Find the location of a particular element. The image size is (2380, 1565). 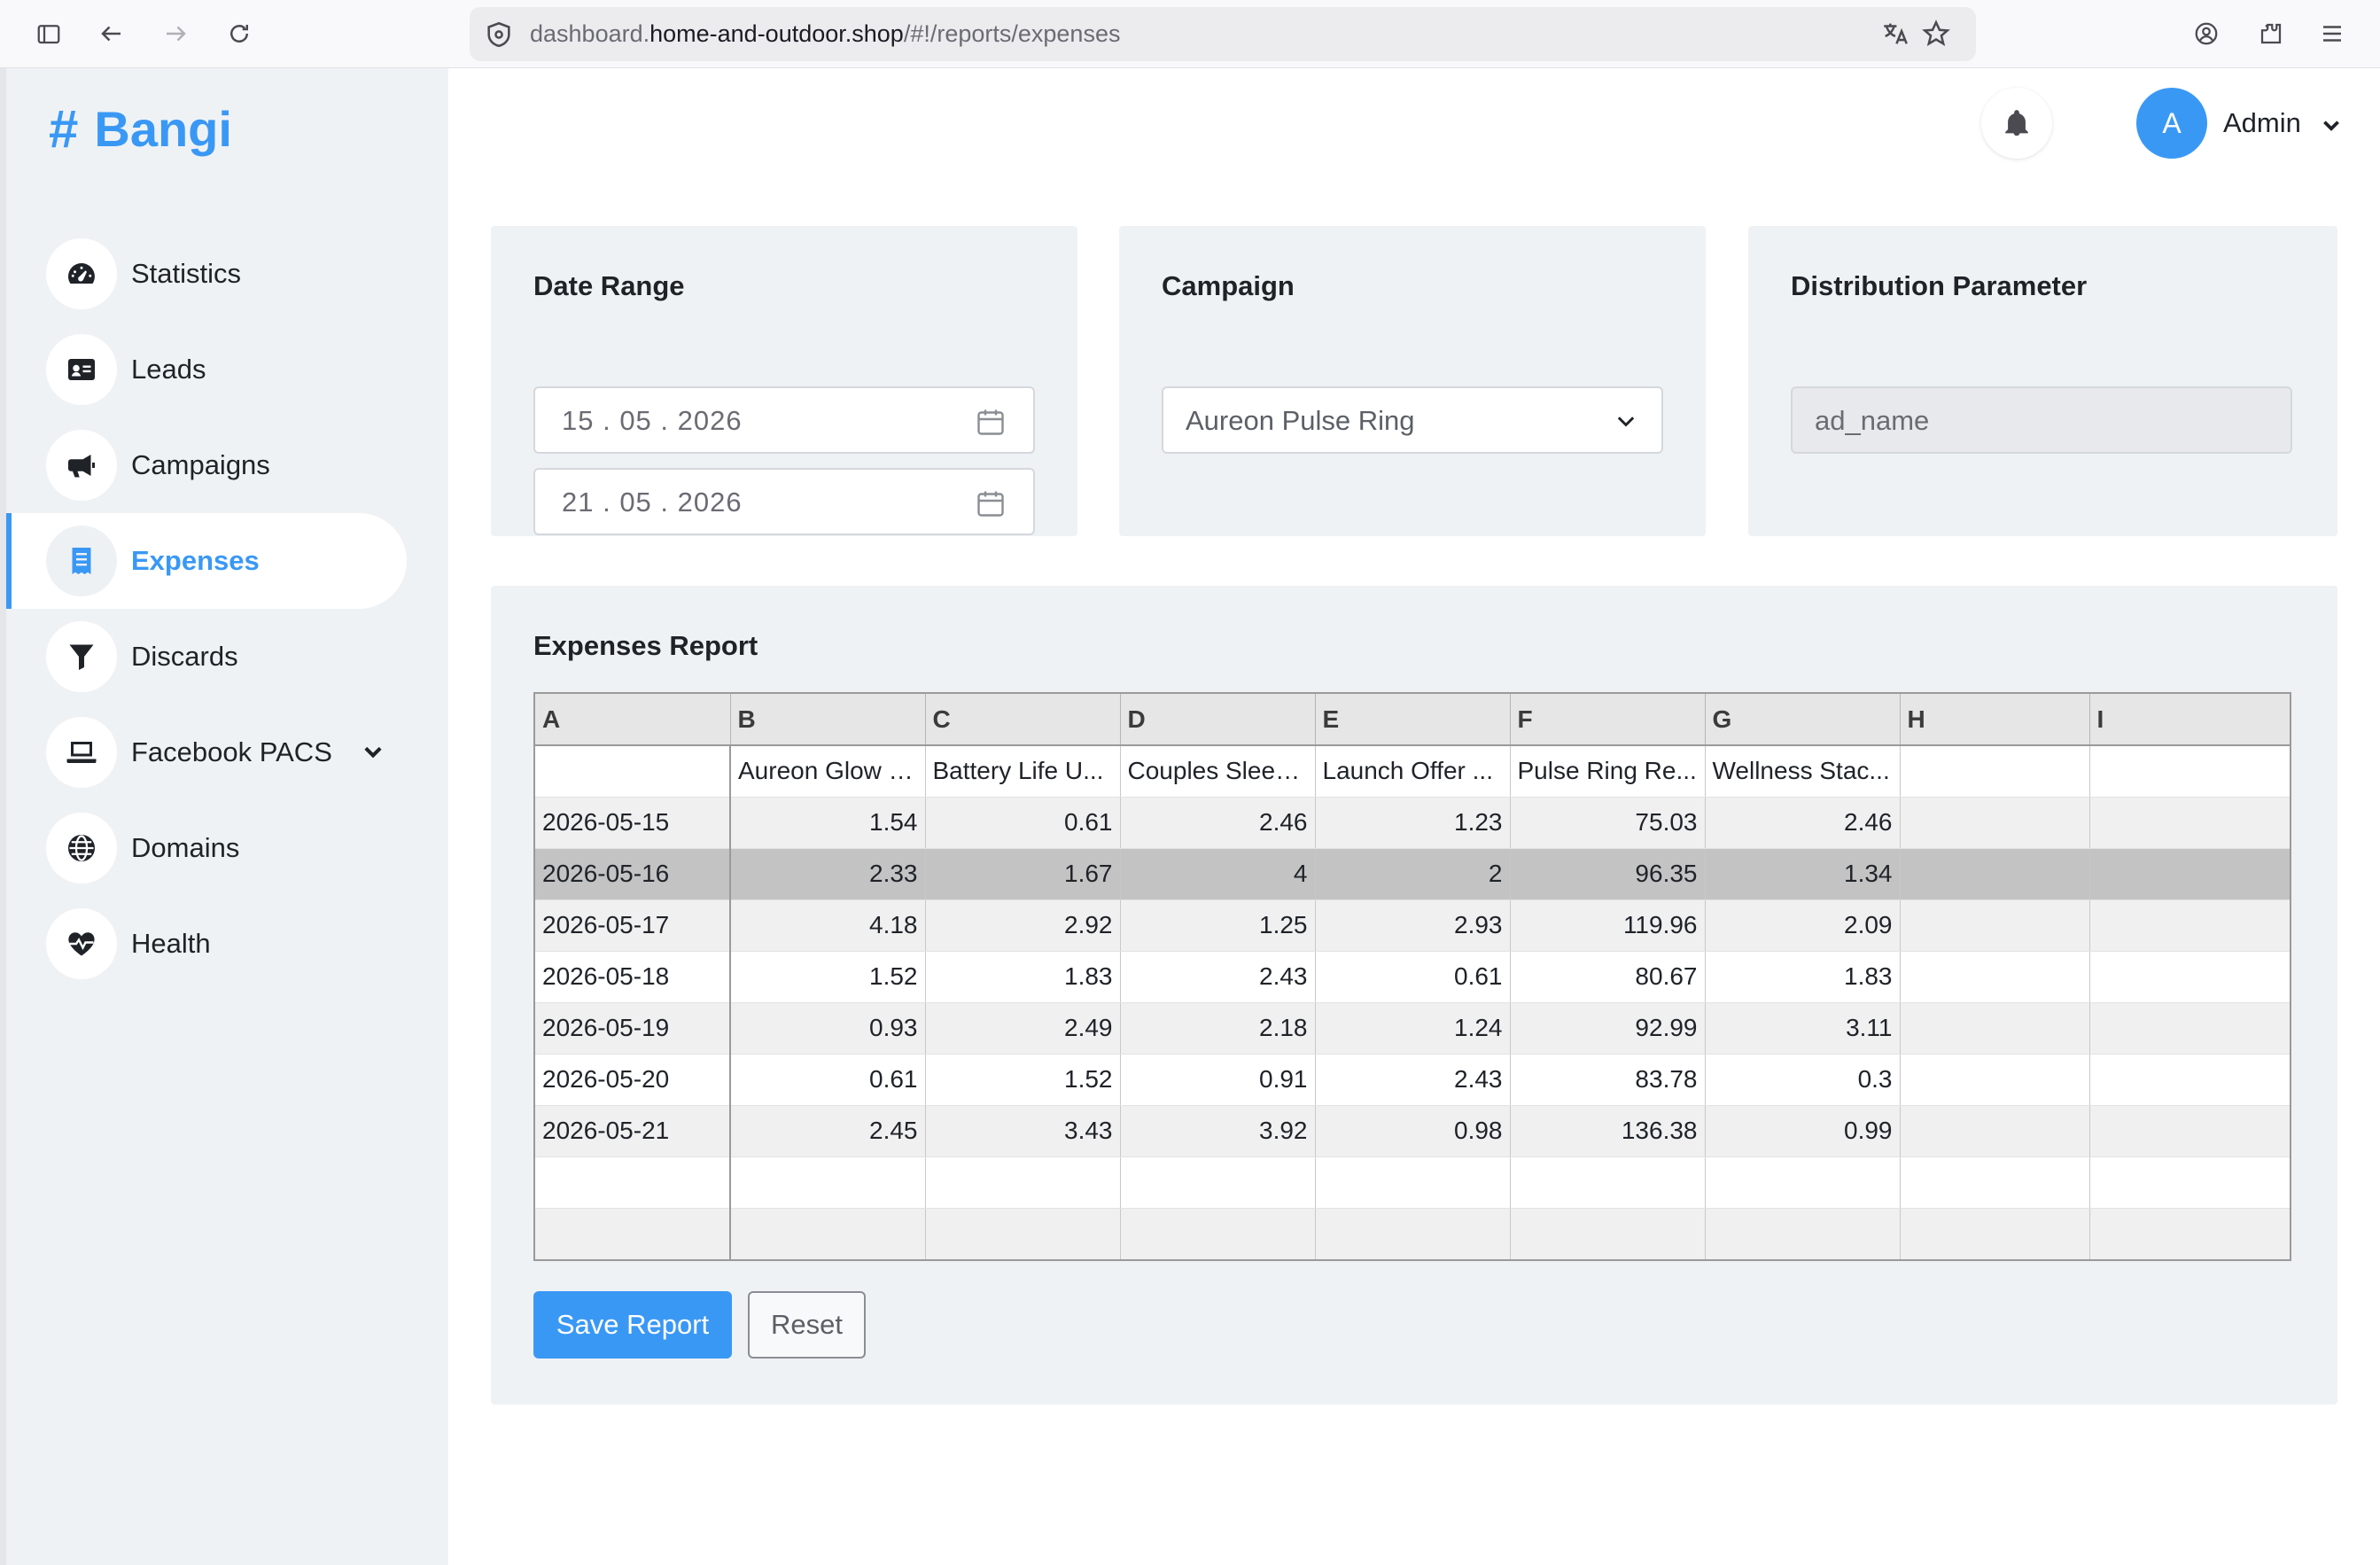

table-cell: 96.35 is located at coordinates (1608, 874).